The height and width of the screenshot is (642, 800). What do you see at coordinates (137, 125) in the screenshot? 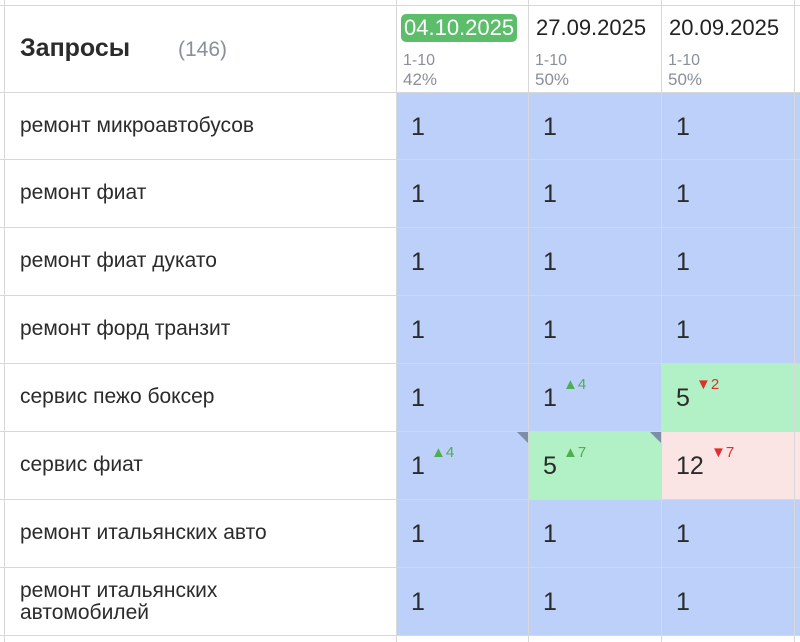
I see `query-label: ремонт микроавтобусов` at bounding box center [137, 125].